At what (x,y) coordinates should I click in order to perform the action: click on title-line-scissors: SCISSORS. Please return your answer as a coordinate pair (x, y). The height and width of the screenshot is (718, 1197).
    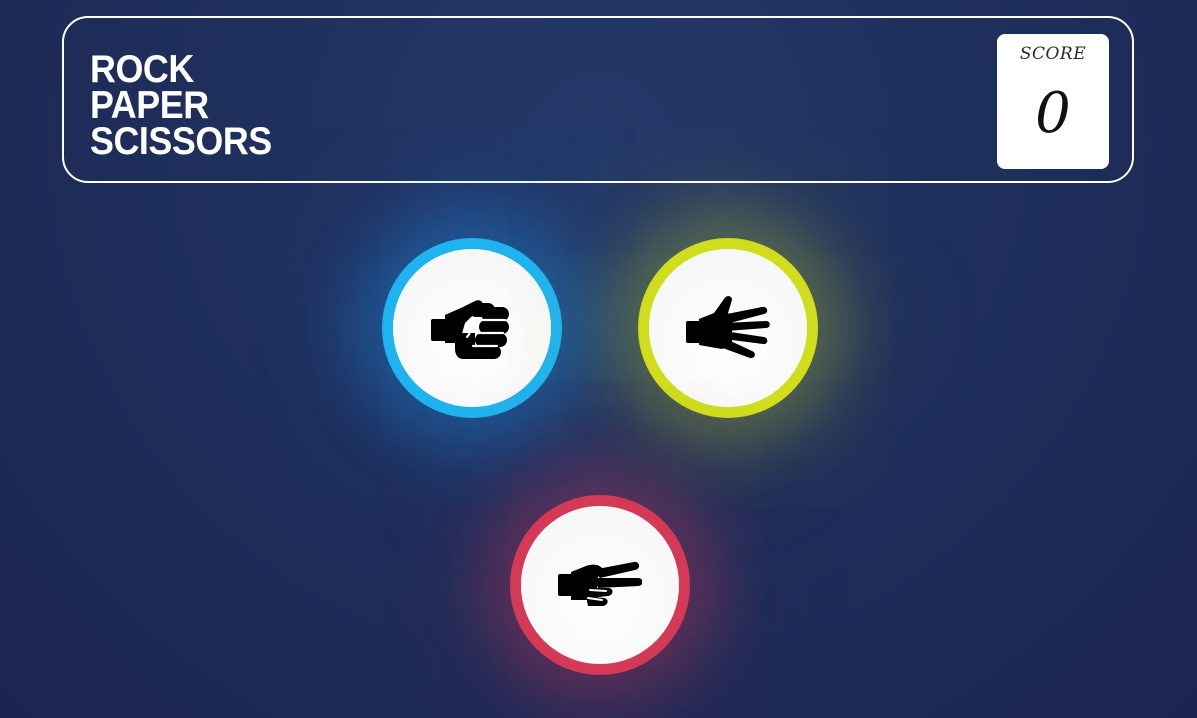
    Looking at the image, I should click on (181, 141).